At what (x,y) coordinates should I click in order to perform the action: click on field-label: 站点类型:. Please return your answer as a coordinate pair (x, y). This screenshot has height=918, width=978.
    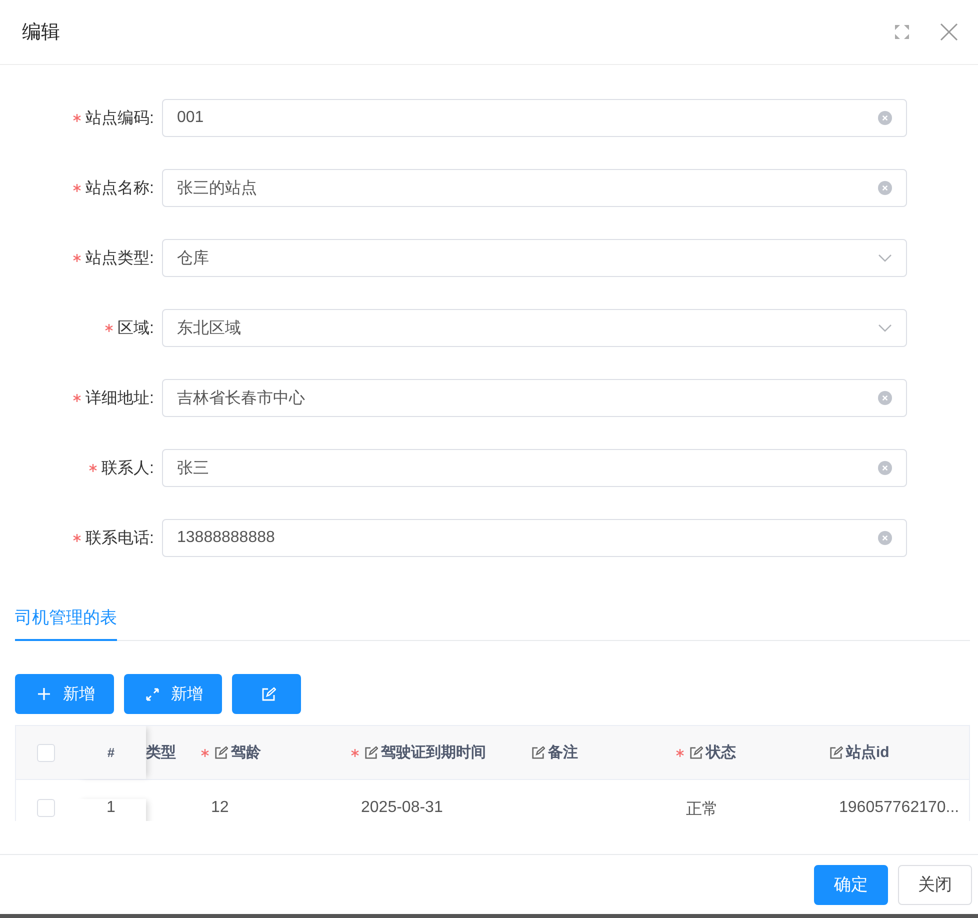
    Looking at the image, I should click on (120, 258).